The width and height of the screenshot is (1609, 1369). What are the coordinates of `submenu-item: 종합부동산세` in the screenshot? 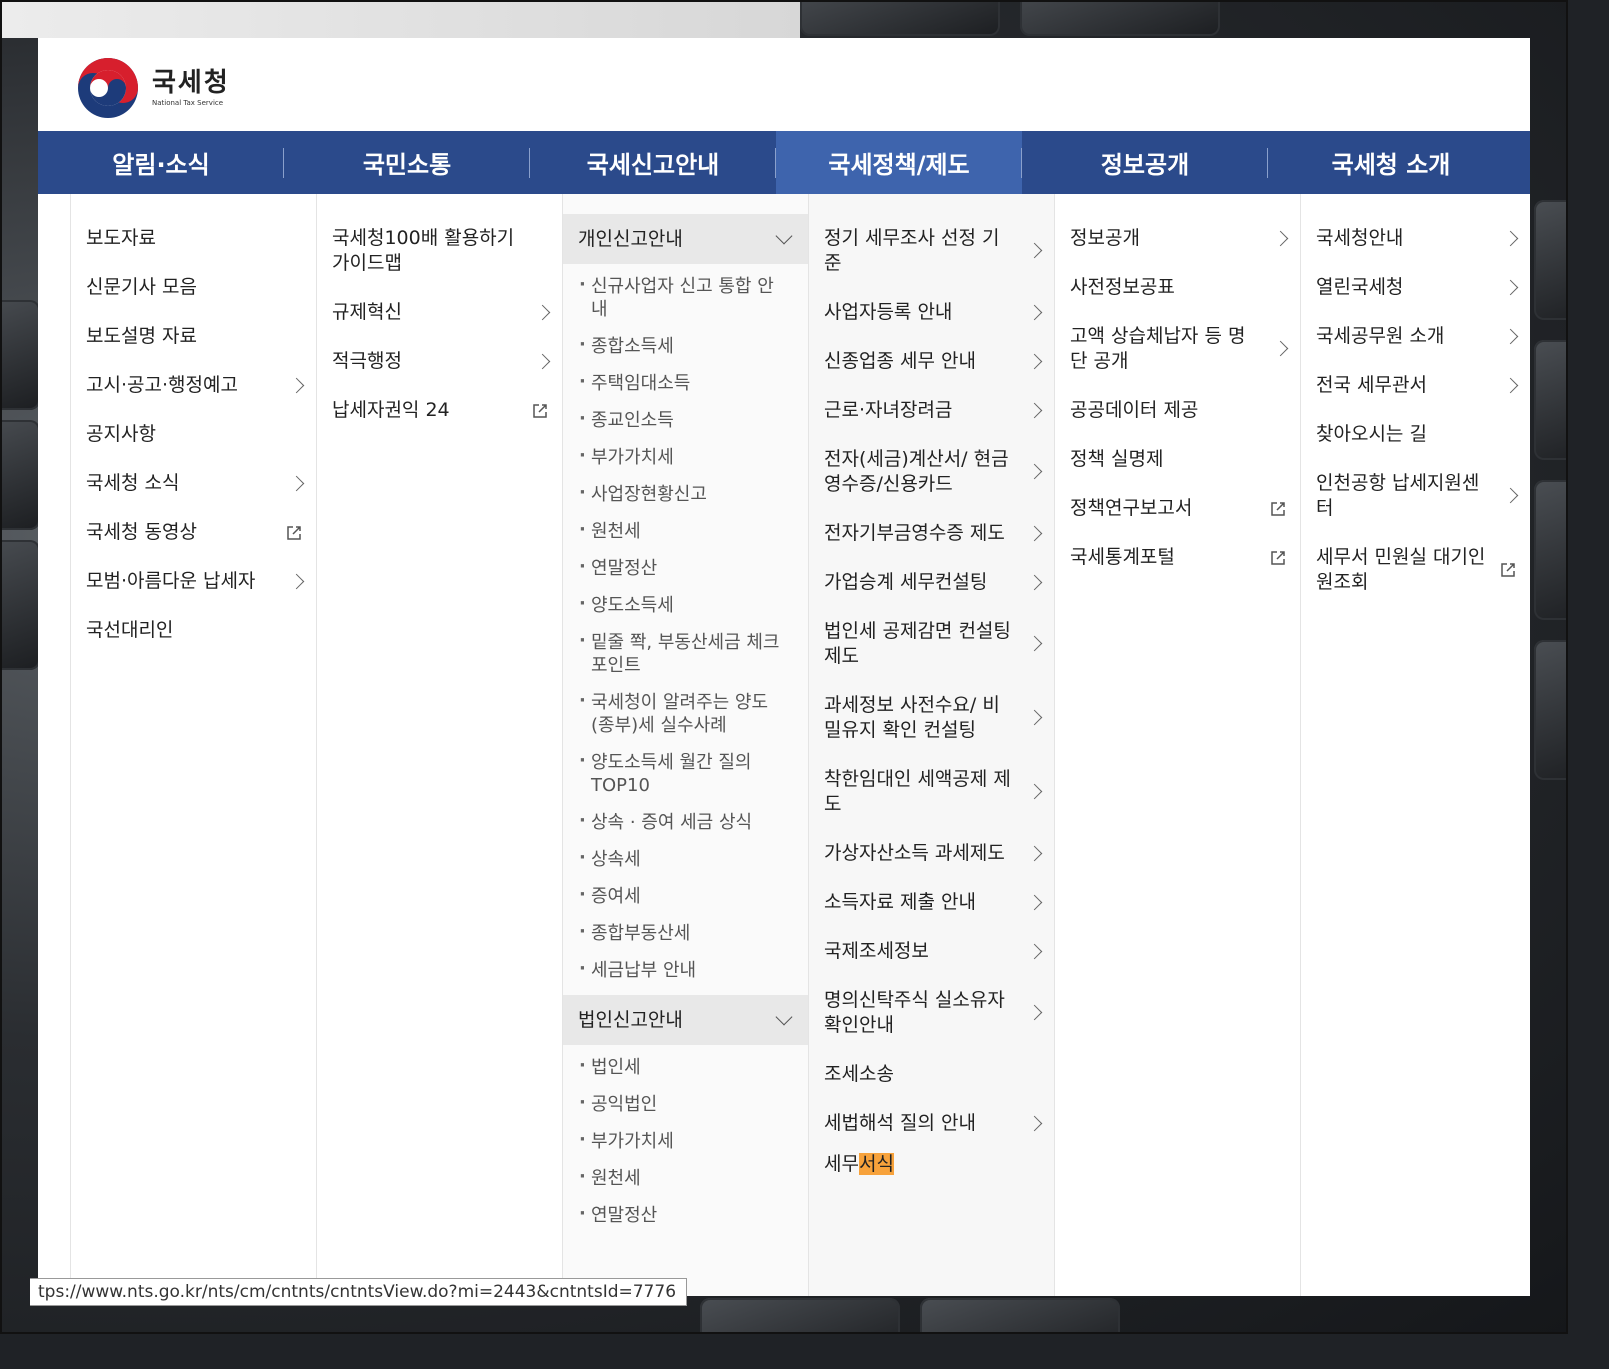 It's located at (685, 933).